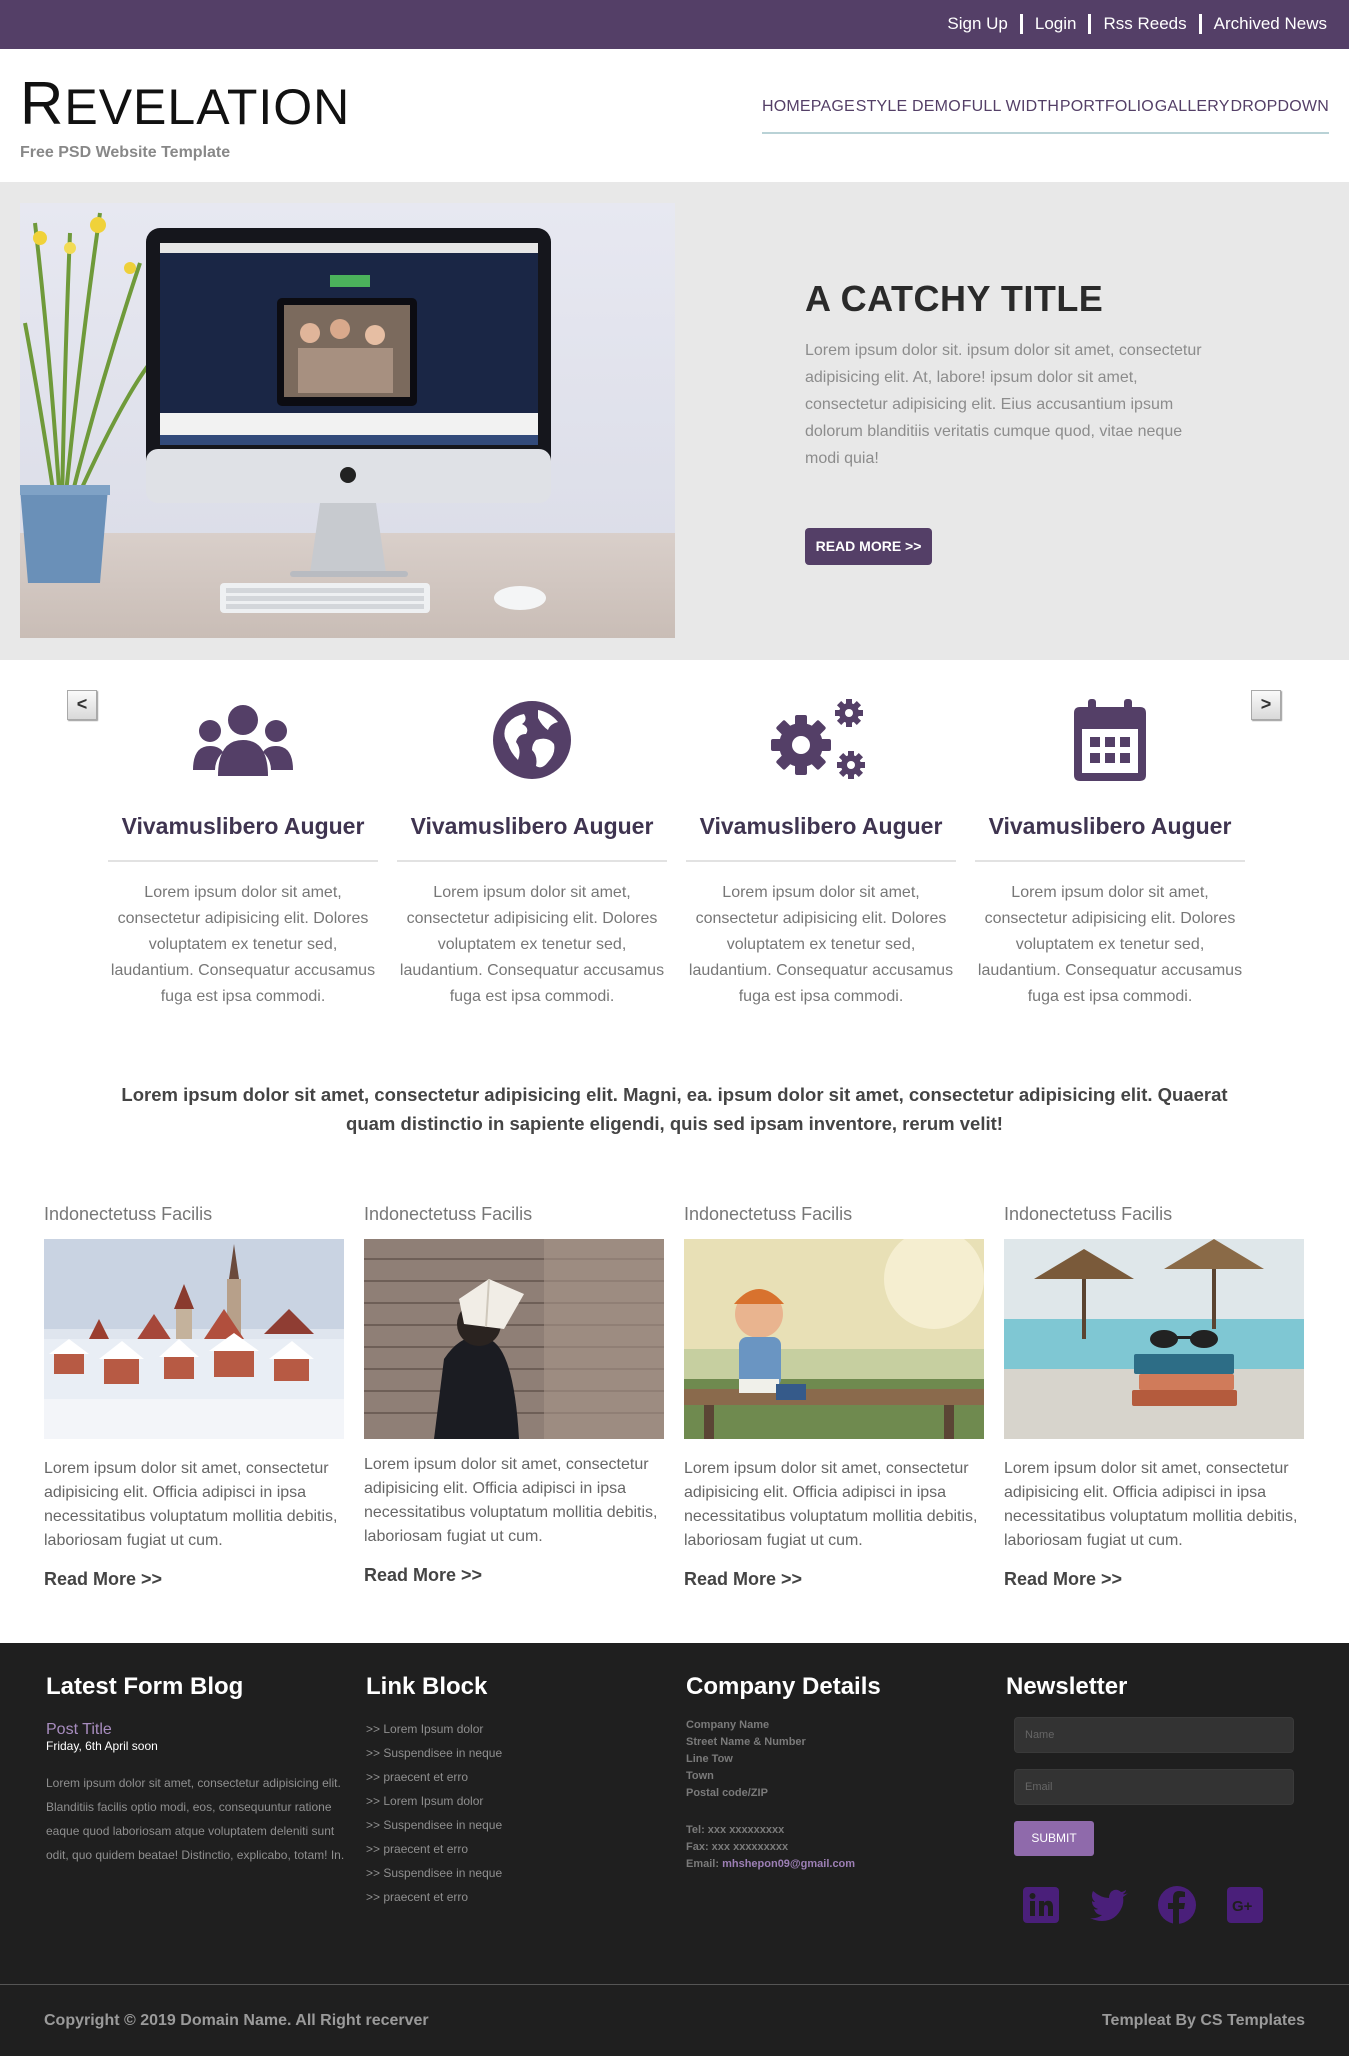 The width and height of the screenshot is (1349, 2056). I want to click on slider-prev-button: <, so click(82, 705).